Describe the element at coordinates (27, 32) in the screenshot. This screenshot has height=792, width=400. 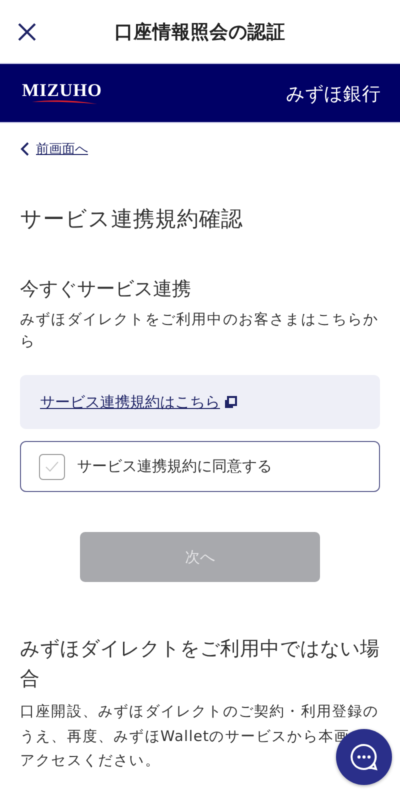
I see `close-icon` at that location.